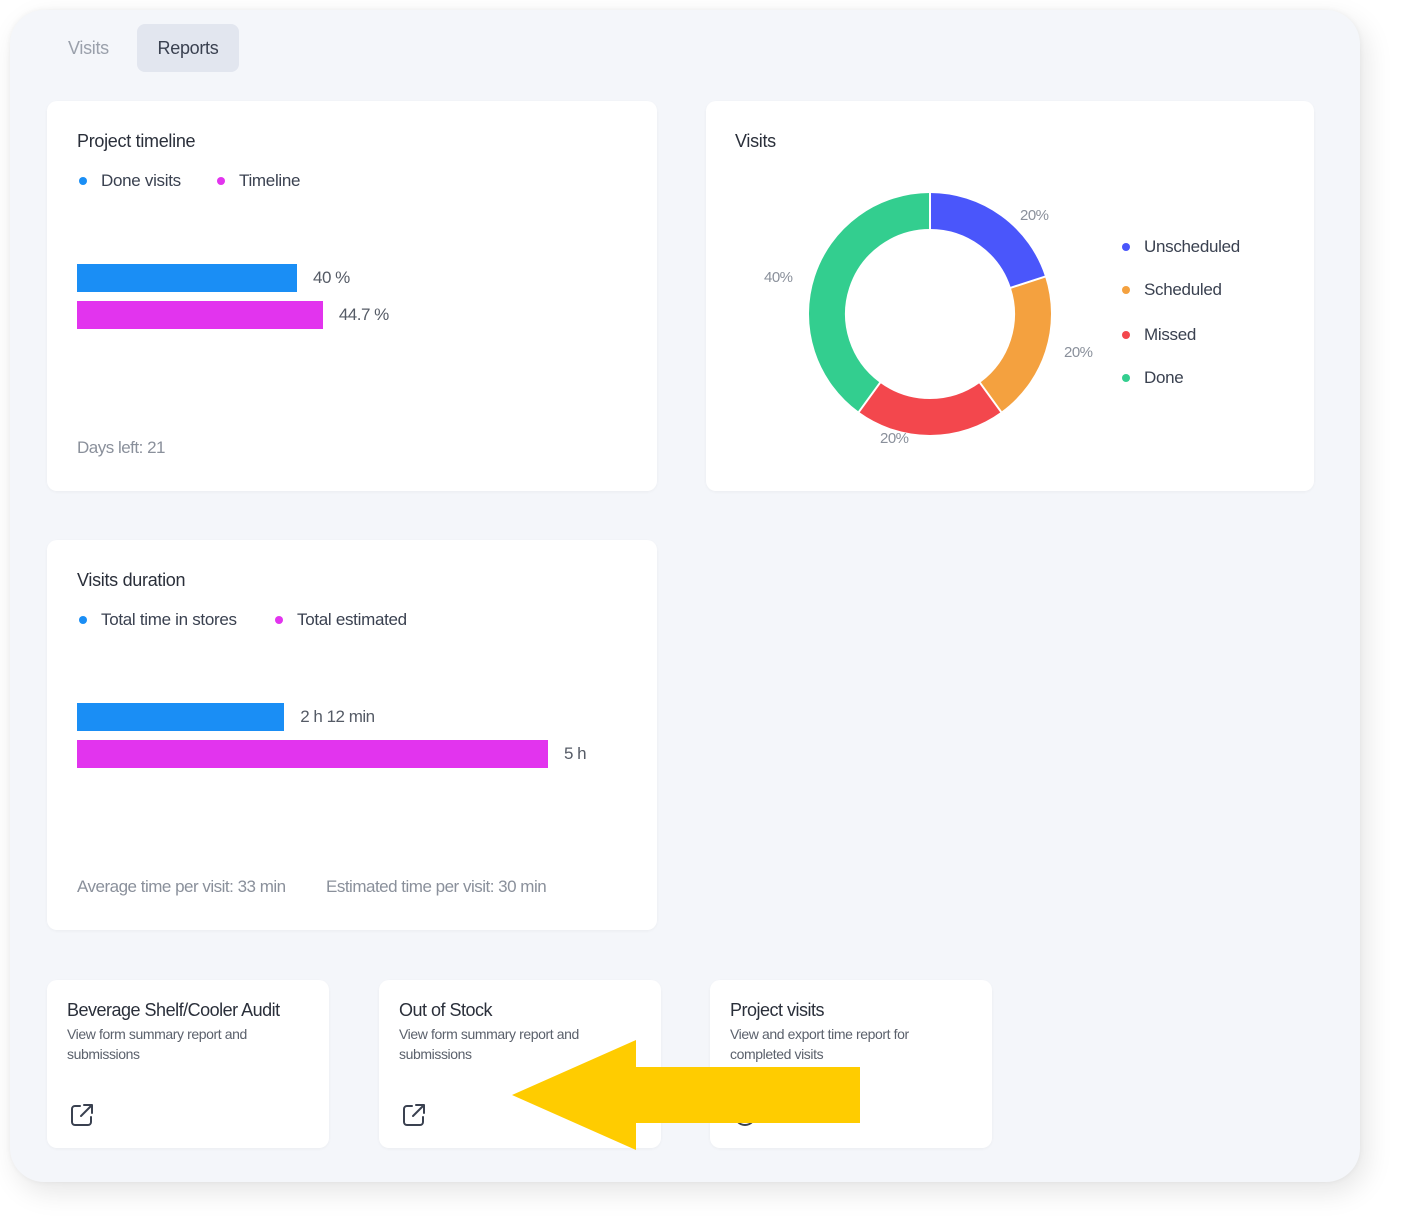 This screenshot has height=1232, width=1410. I want to click on legend-label: Total time in stores, so click(169, 619).